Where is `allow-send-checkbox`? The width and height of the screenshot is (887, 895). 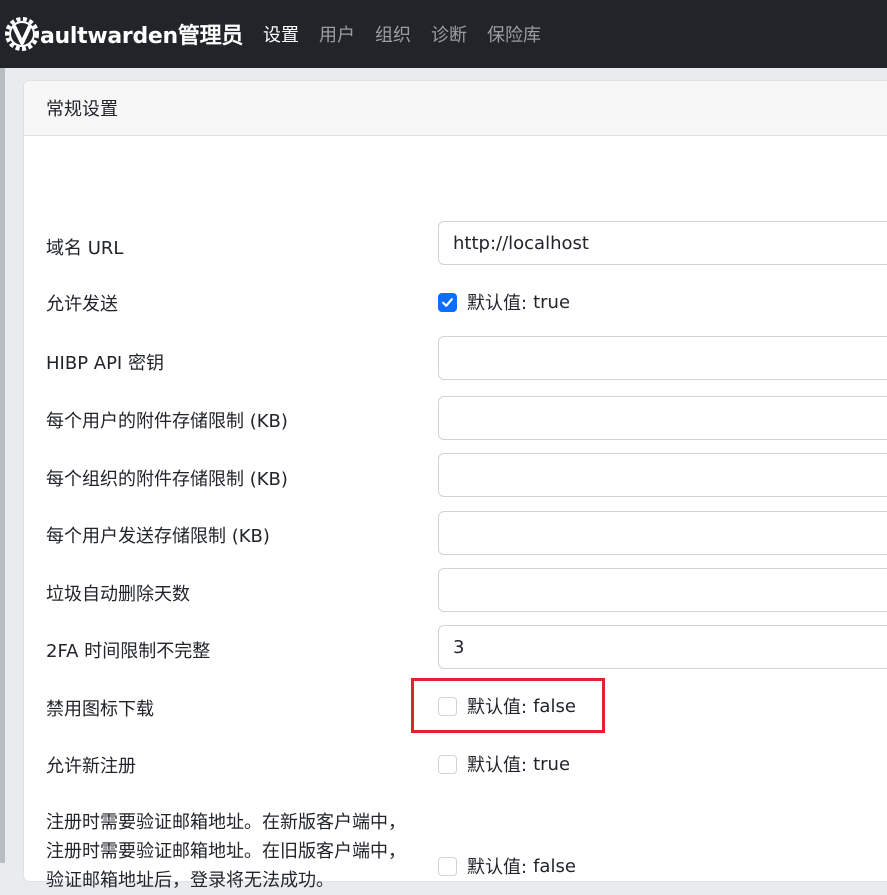
allow-send-checkbox is located at coordinates (447, 302).